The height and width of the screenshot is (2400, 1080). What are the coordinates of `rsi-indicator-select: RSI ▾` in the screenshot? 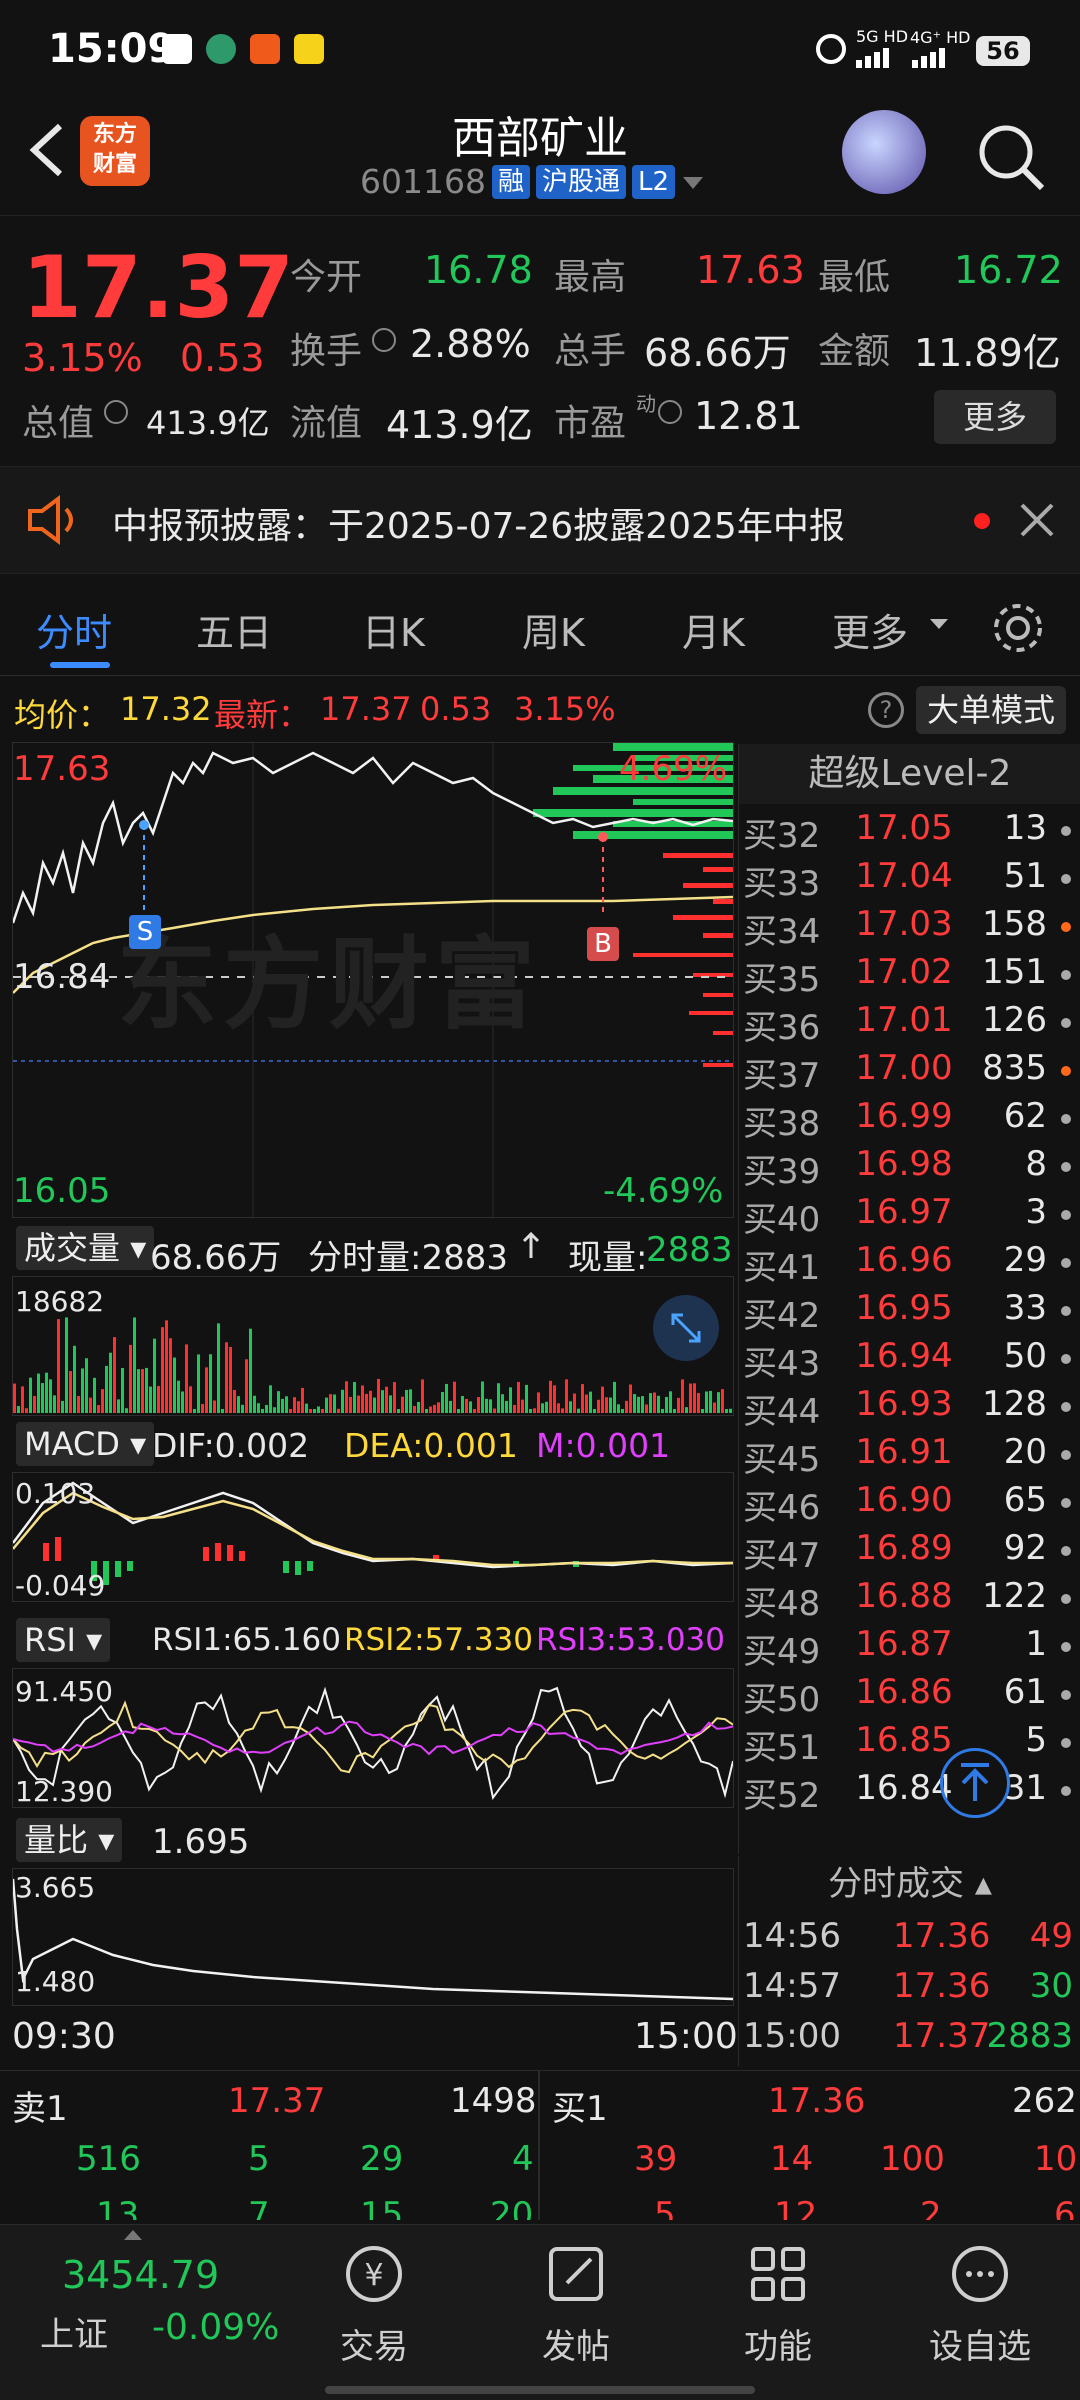 It's located at (63, 1640).